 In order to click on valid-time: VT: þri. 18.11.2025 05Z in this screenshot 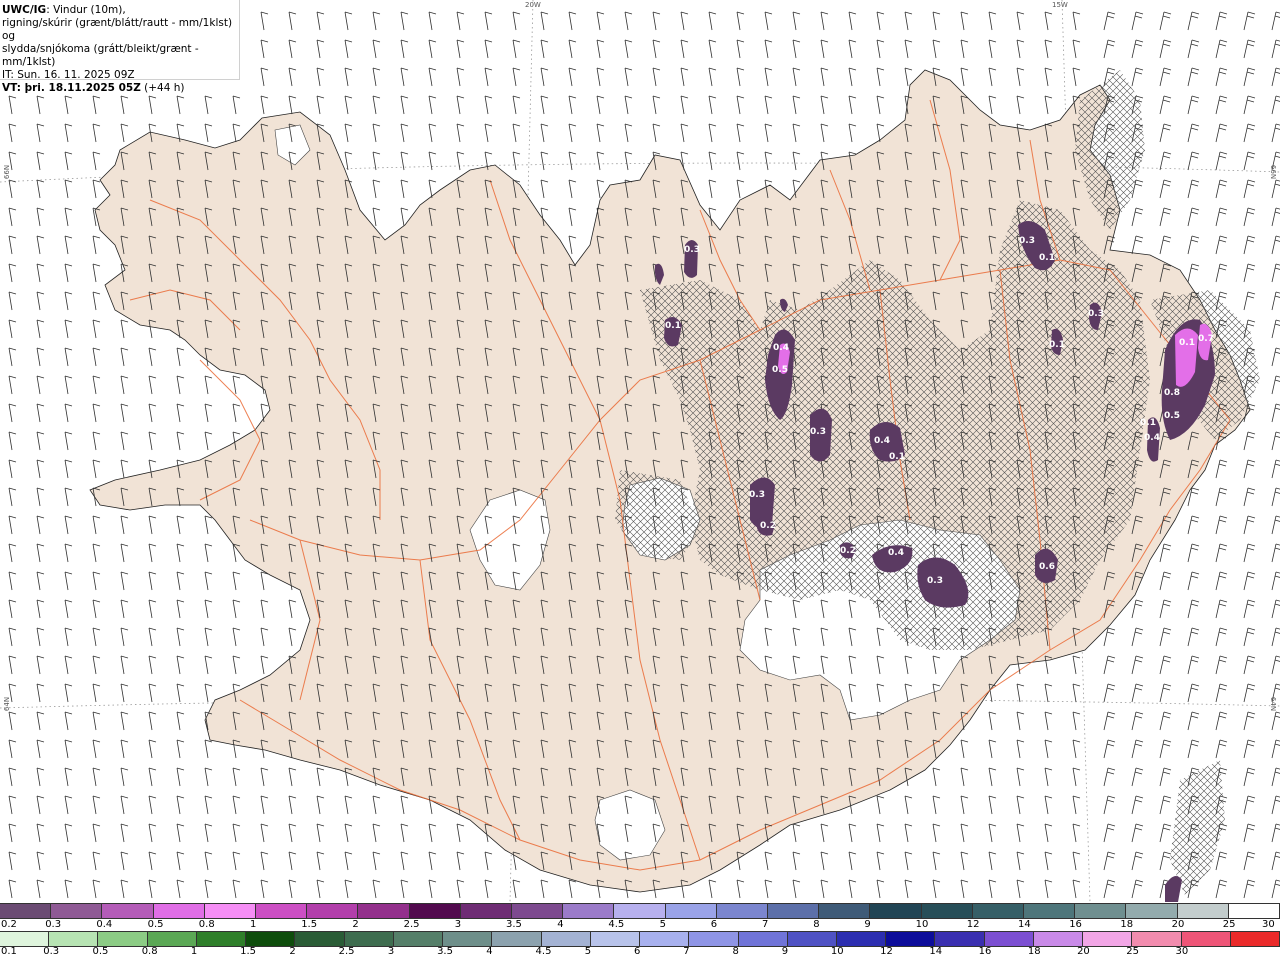, I will do `click(71, 88)`.